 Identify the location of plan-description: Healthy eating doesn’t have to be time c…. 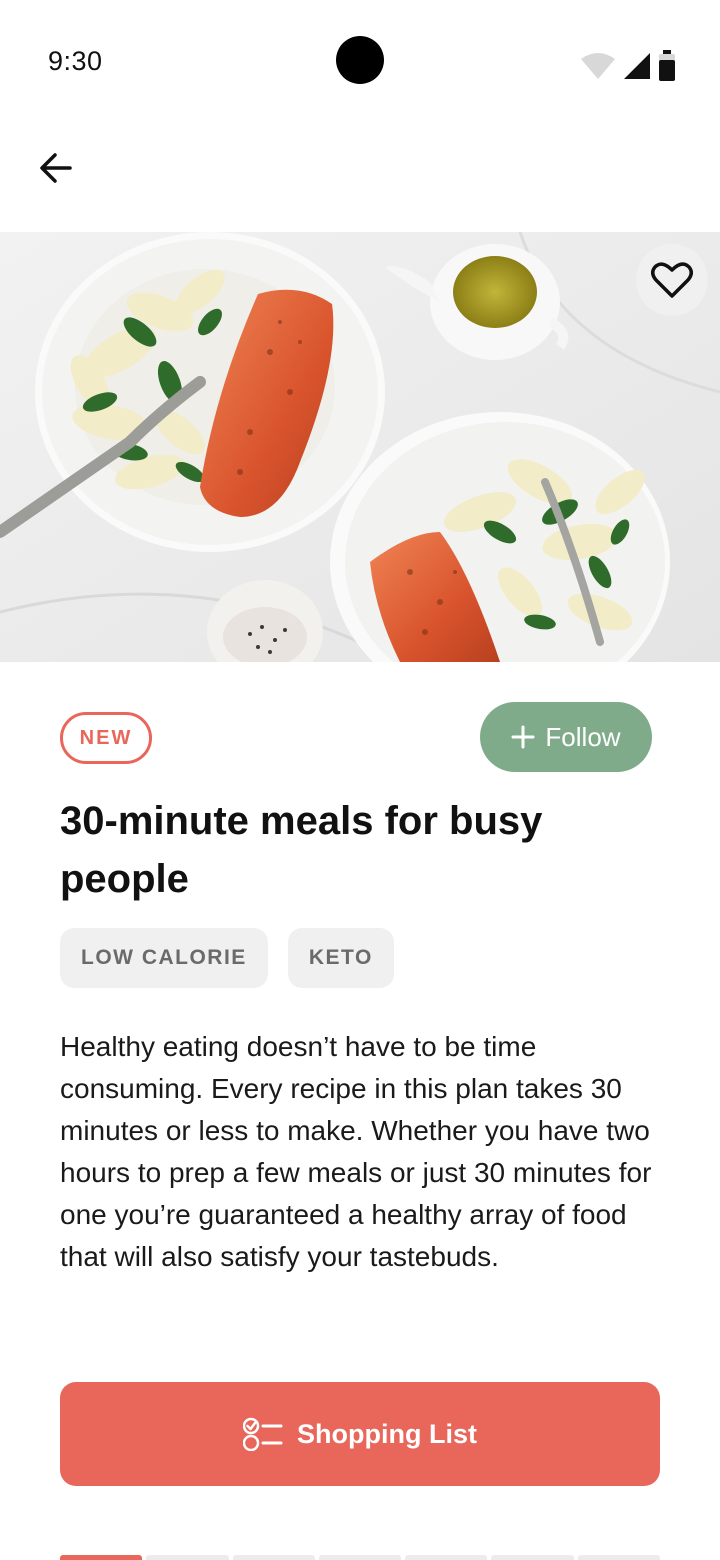
(356, 1151).